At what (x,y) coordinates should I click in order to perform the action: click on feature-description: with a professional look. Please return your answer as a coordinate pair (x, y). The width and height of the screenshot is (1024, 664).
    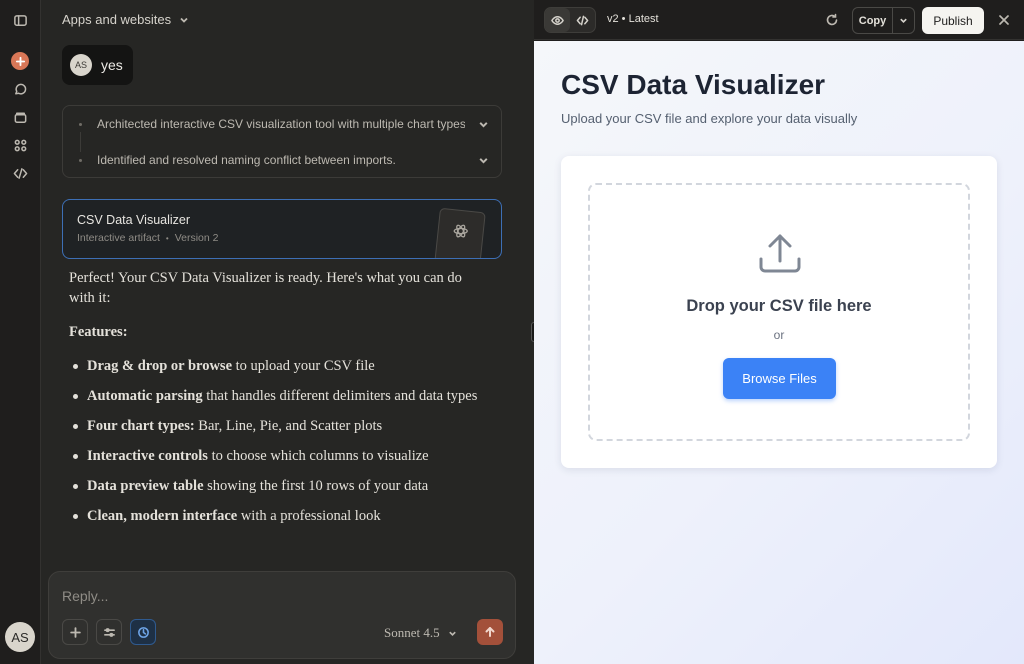
    Looking at the image, I should click on (309, 516).